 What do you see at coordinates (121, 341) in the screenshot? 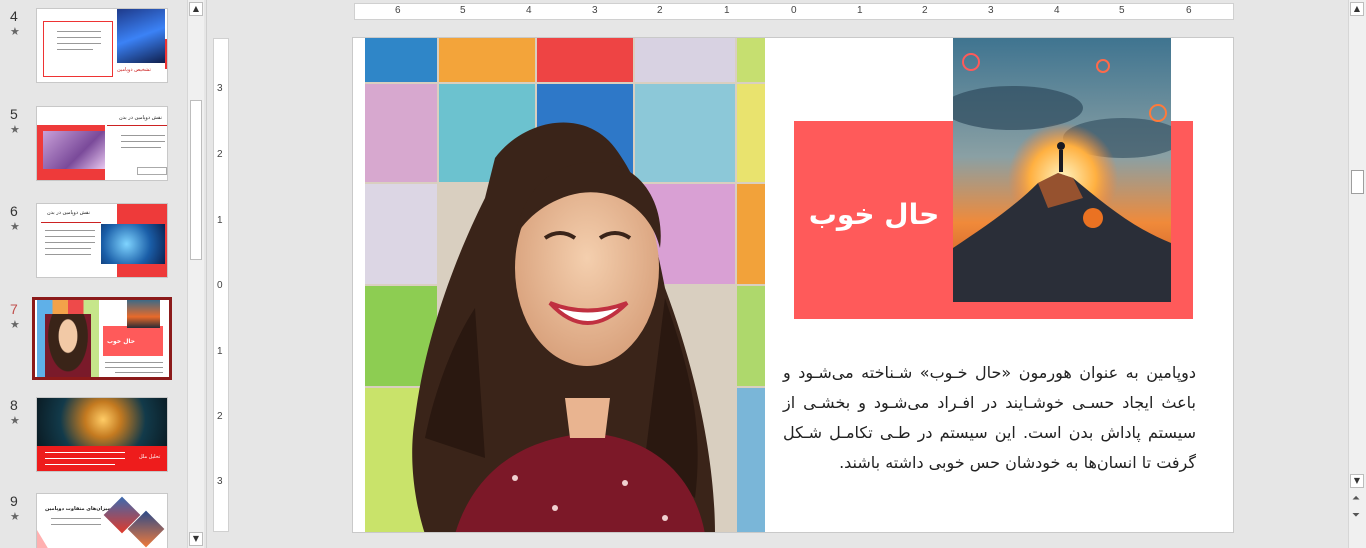
I see `thumb-caption: حال خوب` at bounding box center [121, 341].